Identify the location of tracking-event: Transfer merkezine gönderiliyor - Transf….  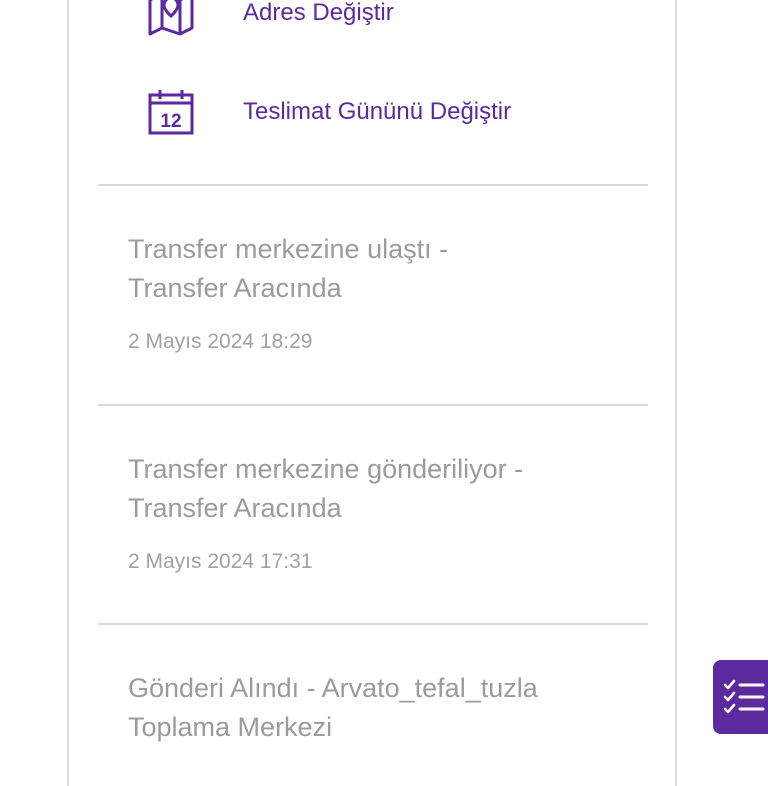
(383, 512).